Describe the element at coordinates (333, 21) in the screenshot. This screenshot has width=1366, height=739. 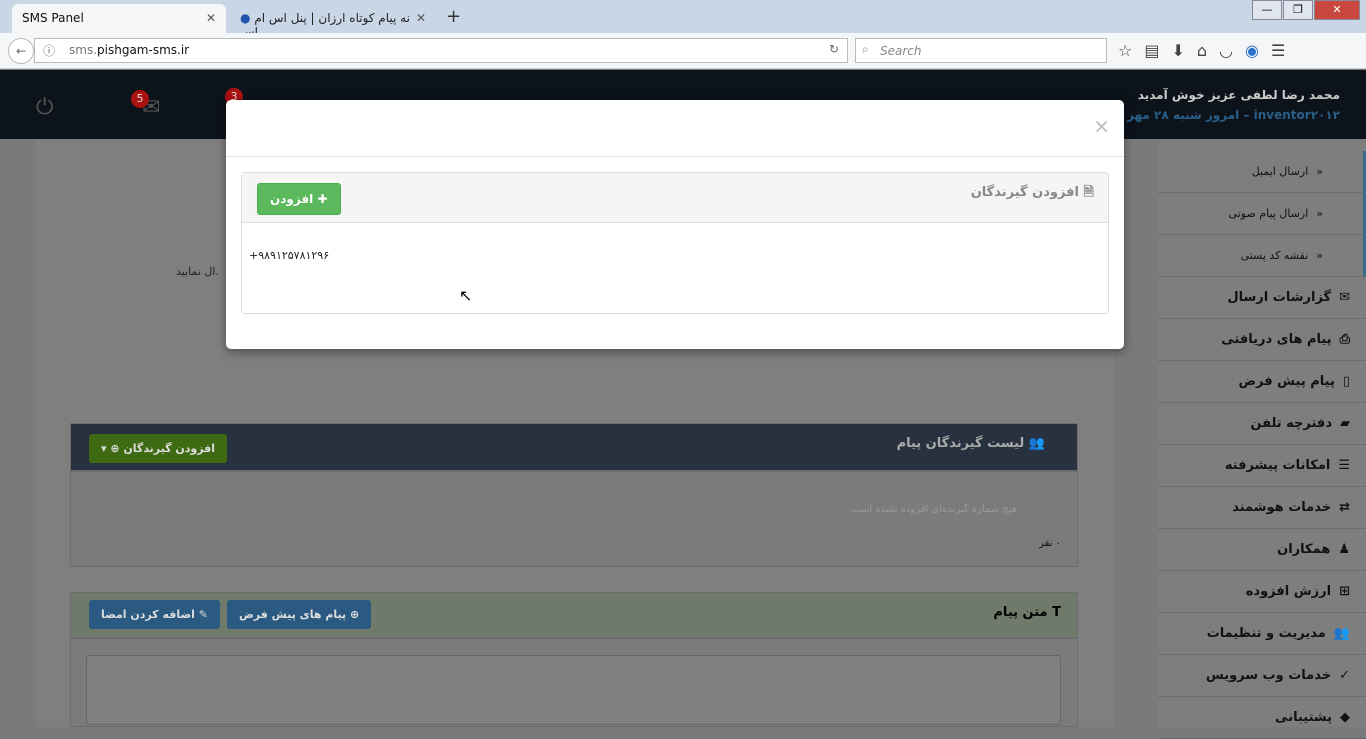
I see `tab-site: ● نه پیام کوتاه ارزان | پنل اس ام اس ✕` at that location.